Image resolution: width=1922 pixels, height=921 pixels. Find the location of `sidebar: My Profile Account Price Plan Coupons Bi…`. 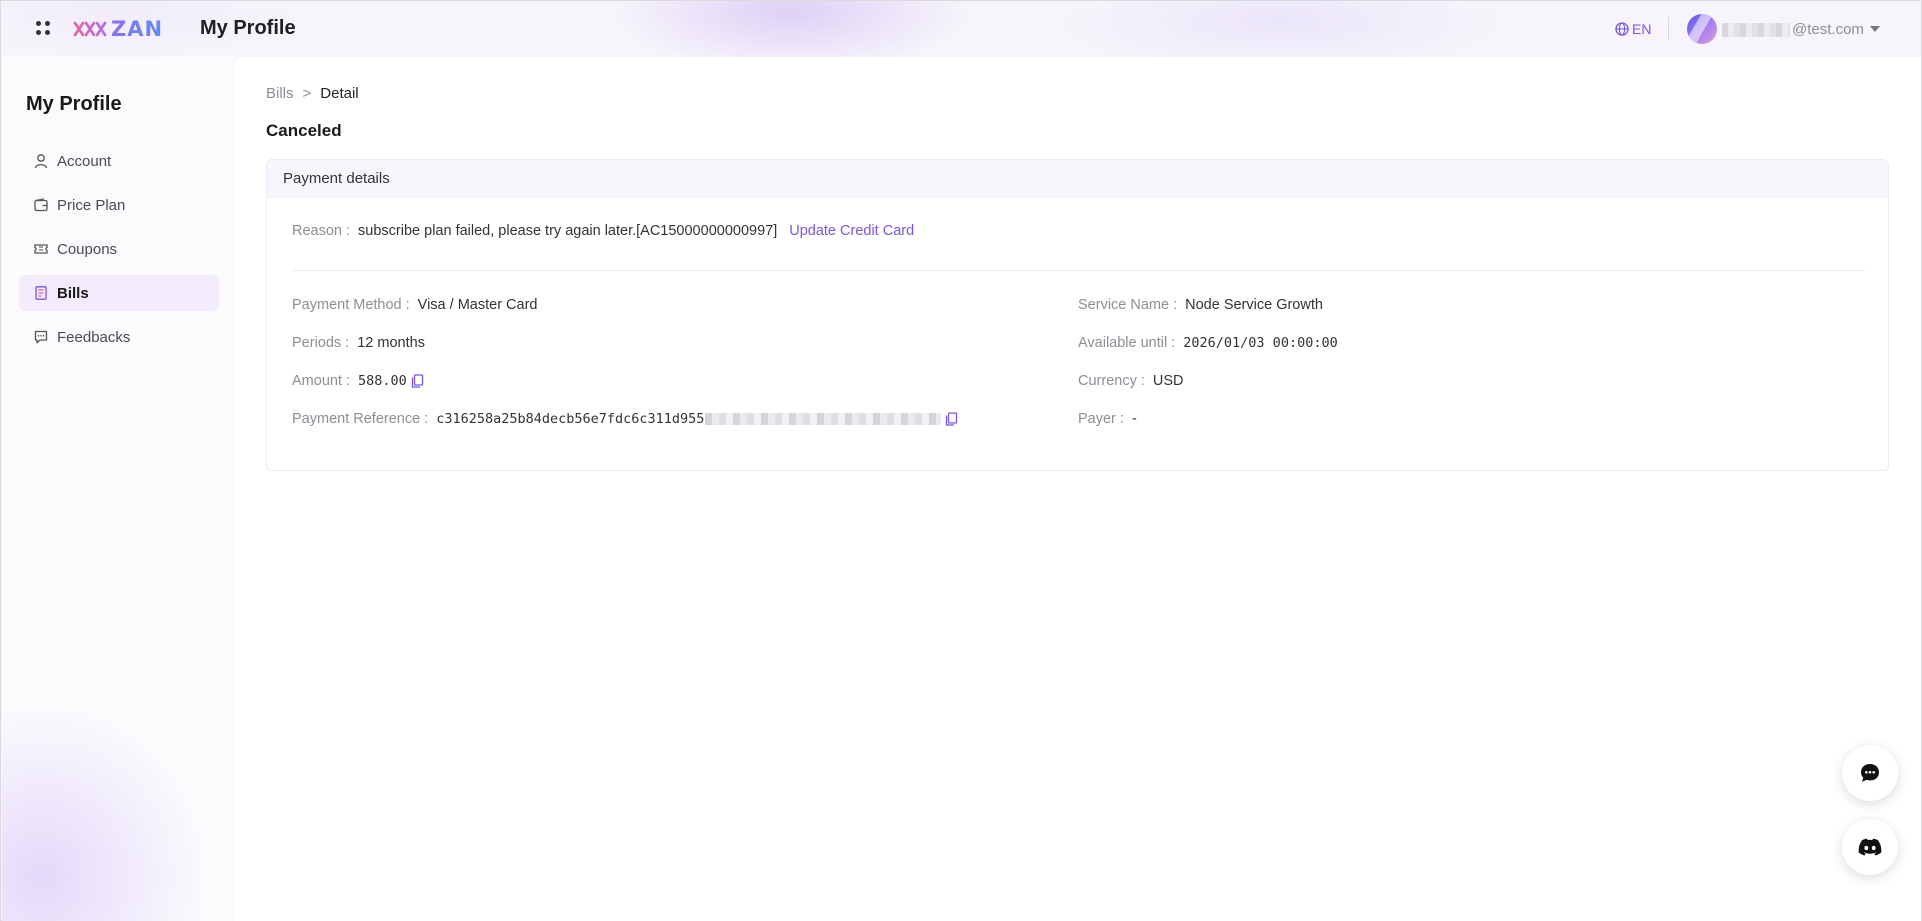

sidebar: My Profile Account Price Plan Coupons Bi… is located at coordinates (118, 489).